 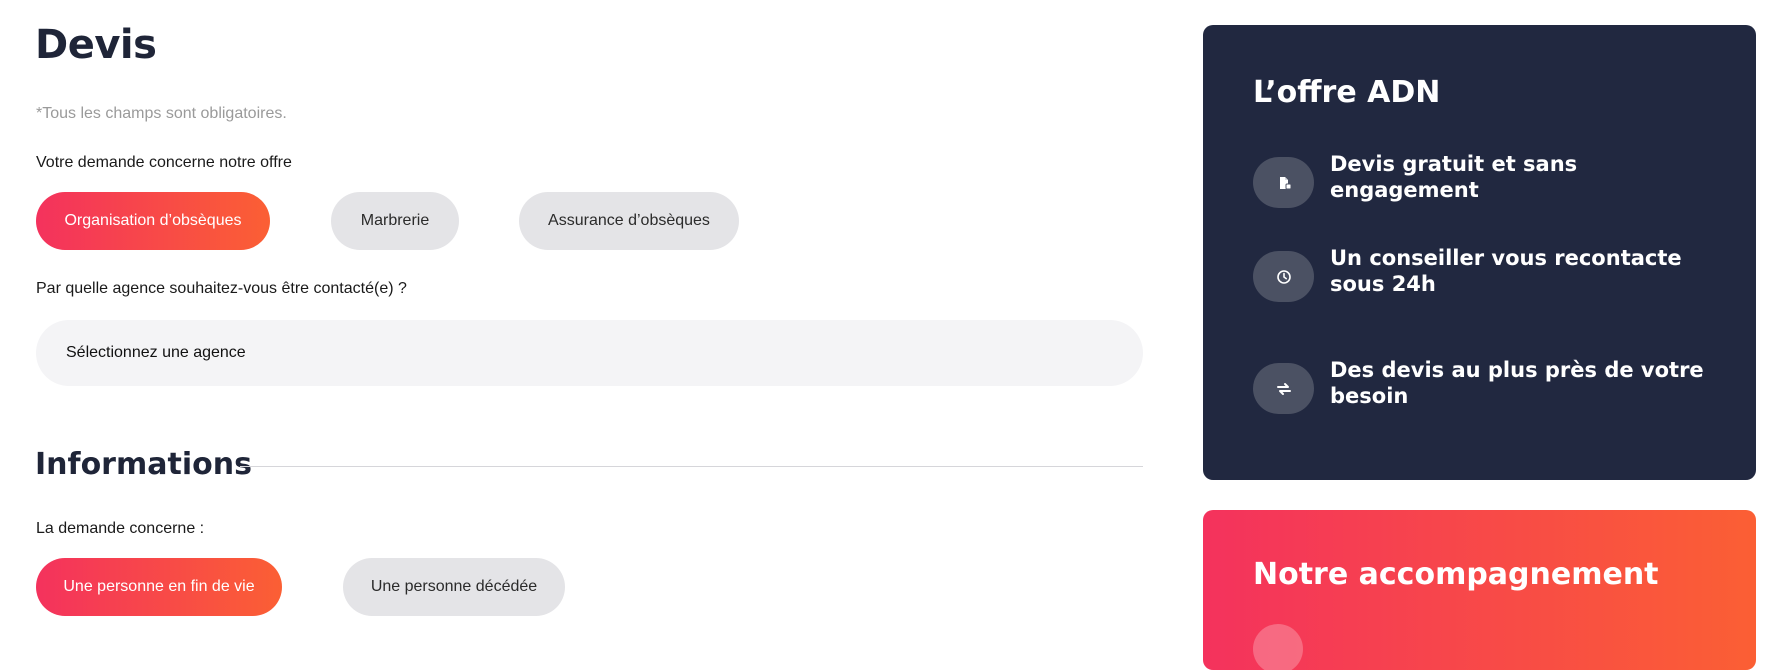 What do you see at coordinates (161, 113) in the screenshot?
I see `required-fields-note: *Tous les champs sont obligatoires.` at bounding box center [161, 113].